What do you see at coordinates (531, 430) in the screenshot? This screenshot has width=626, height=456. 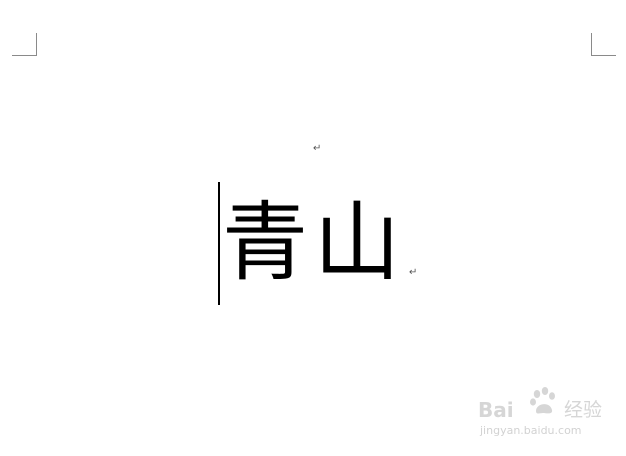 I see `watermark-site: jingyan.baidu.com` at bounding box center [531, 430].